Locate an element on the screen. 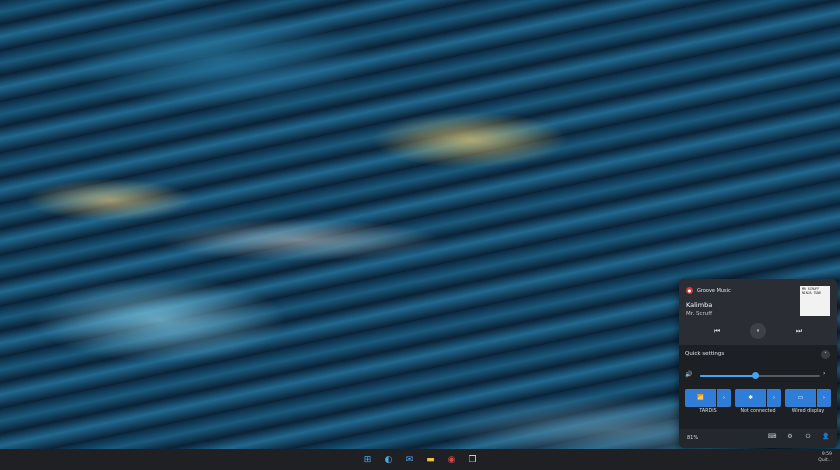  settings-gear-icon: ⚙ is located at coordinates (790, 437).